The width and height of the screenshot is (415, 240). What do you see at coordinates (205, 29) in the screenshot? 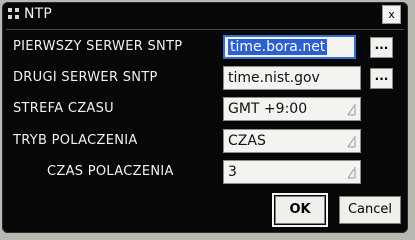
I see `title-divider` at bounding box center [205, 29].